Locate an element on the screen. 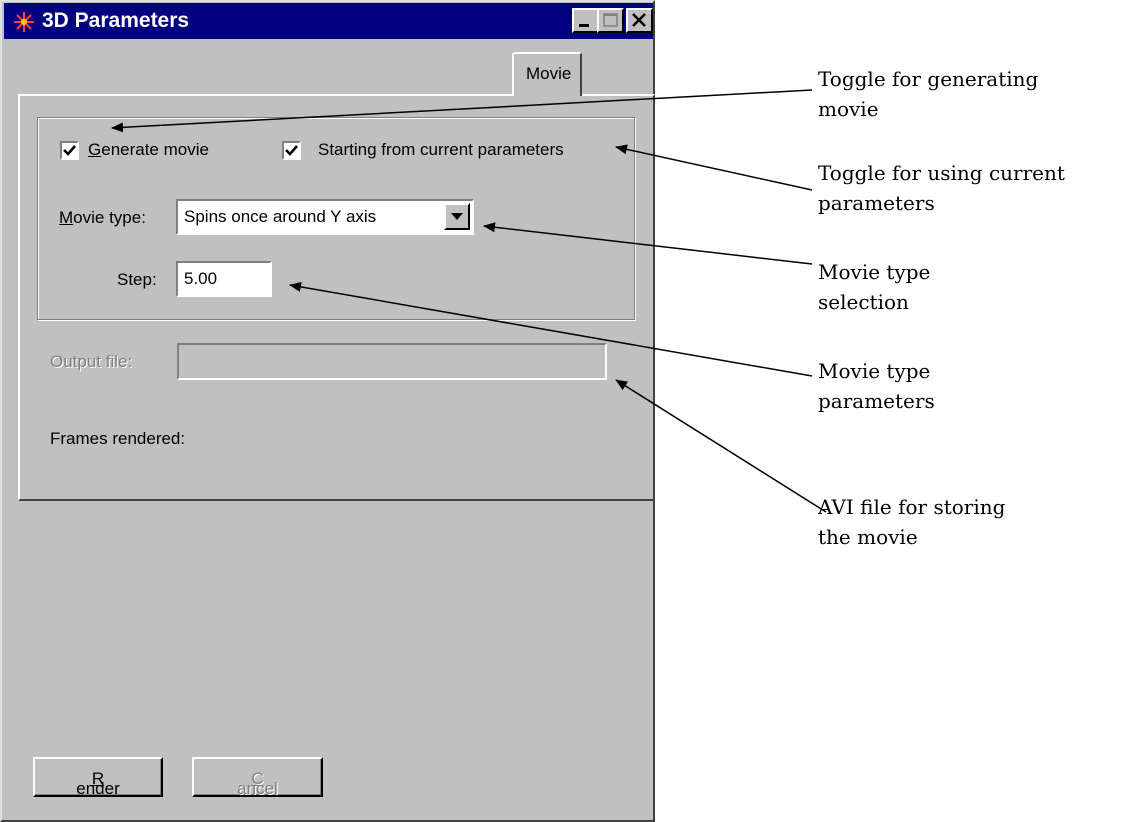 The height and width of the screenshot is (822, 1131). maximize-button is located at coordinates (610, 20).